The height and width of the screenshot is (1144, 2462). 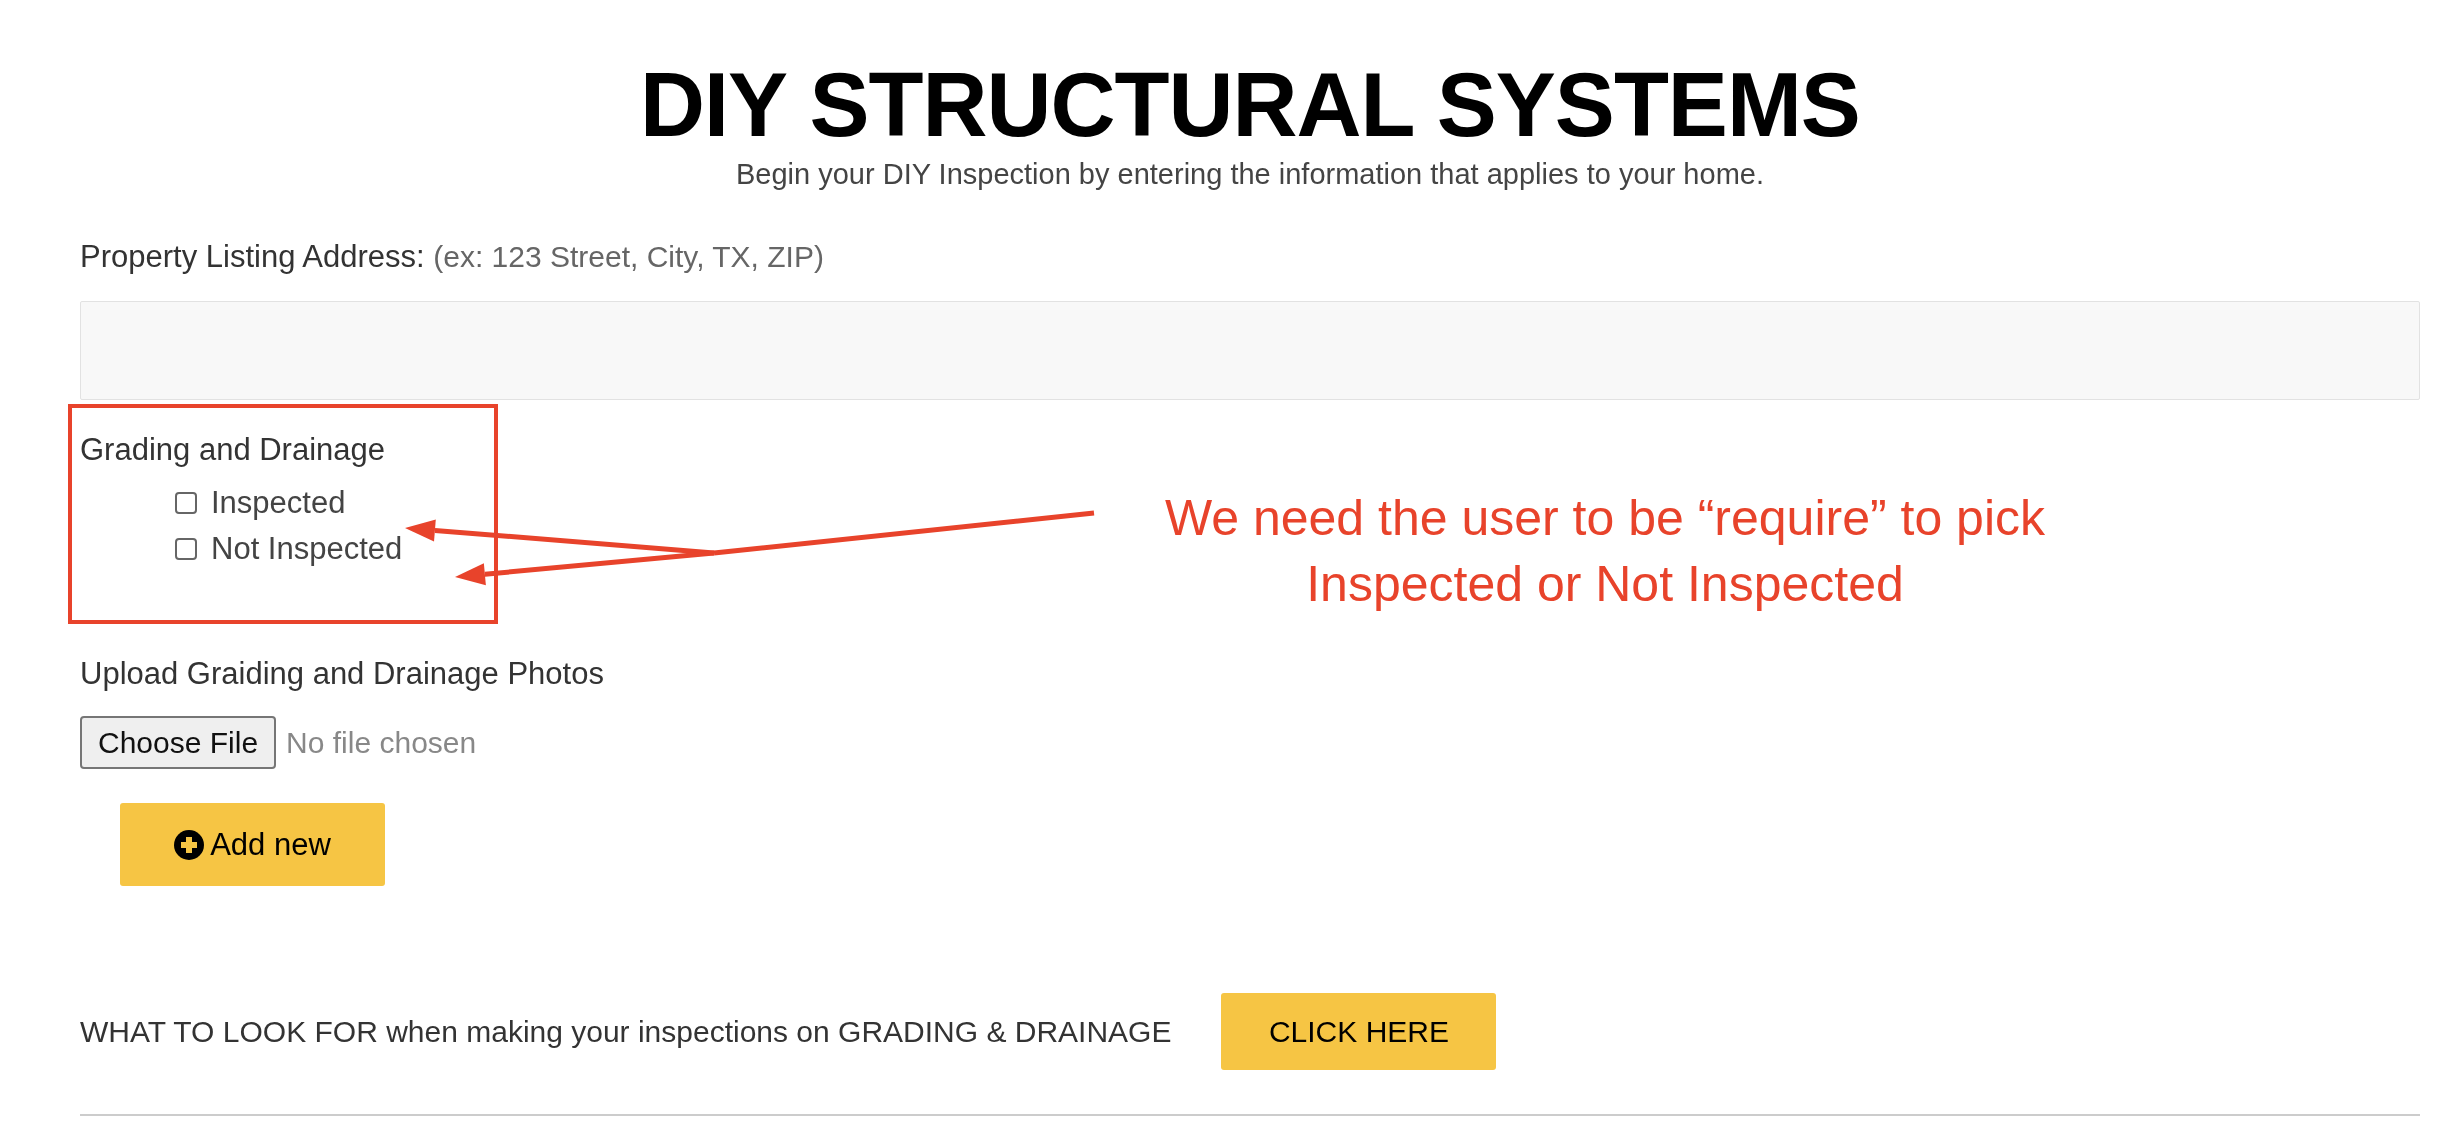 I want to click on checkbox-label: Inspected, so click(x=278, y=503).